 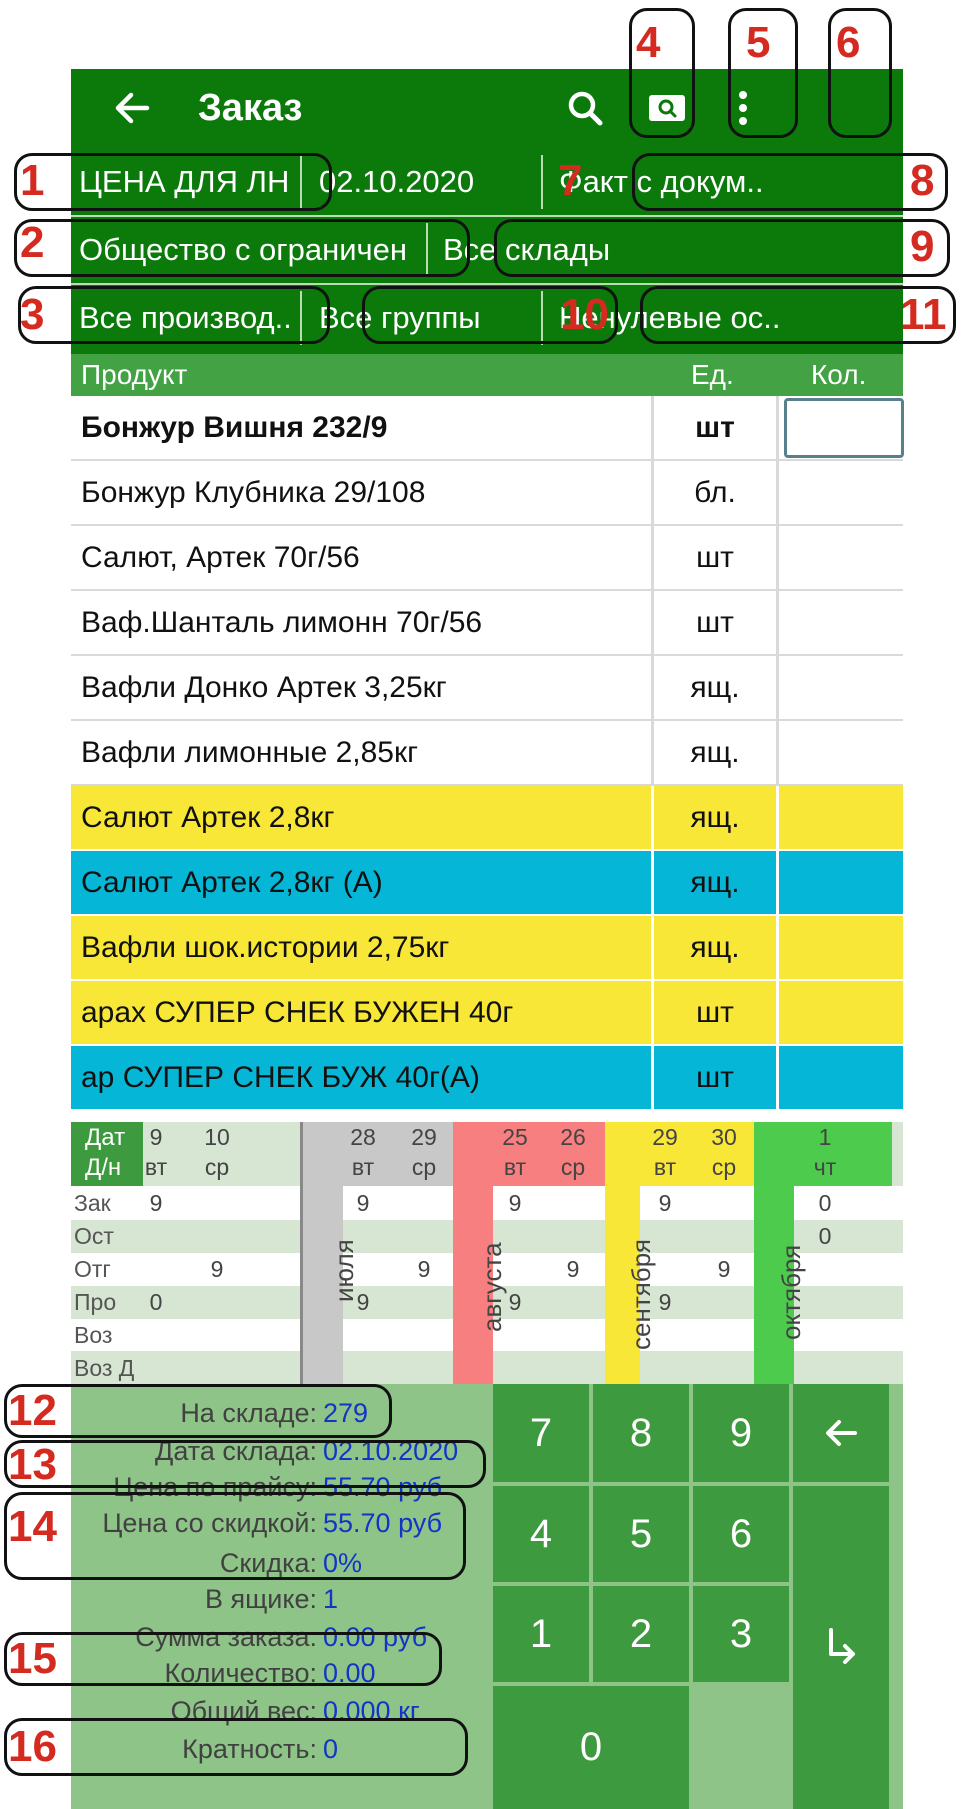 I want to click on filter-row-1: ЦЕНА ДЛЯ ЛН.. 02.10.2020 Факт с докум.., so click(x=487, y=182).